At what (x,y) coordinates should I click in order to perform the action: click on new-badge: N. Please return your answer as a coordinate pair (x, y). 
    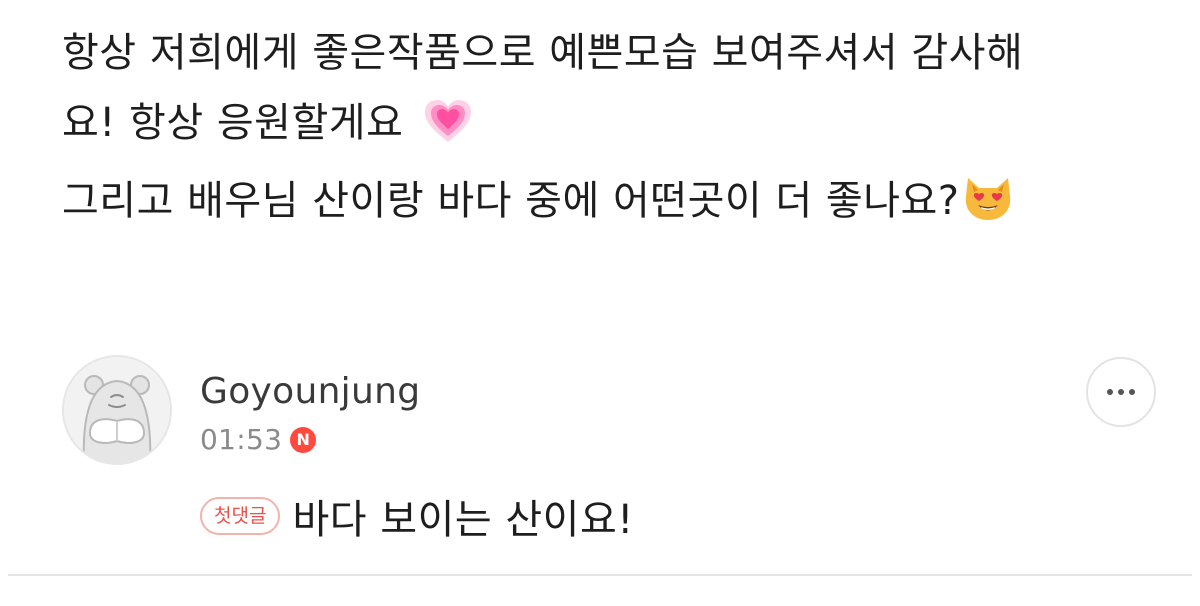
    Looking at the image, I should click on (303, 439).